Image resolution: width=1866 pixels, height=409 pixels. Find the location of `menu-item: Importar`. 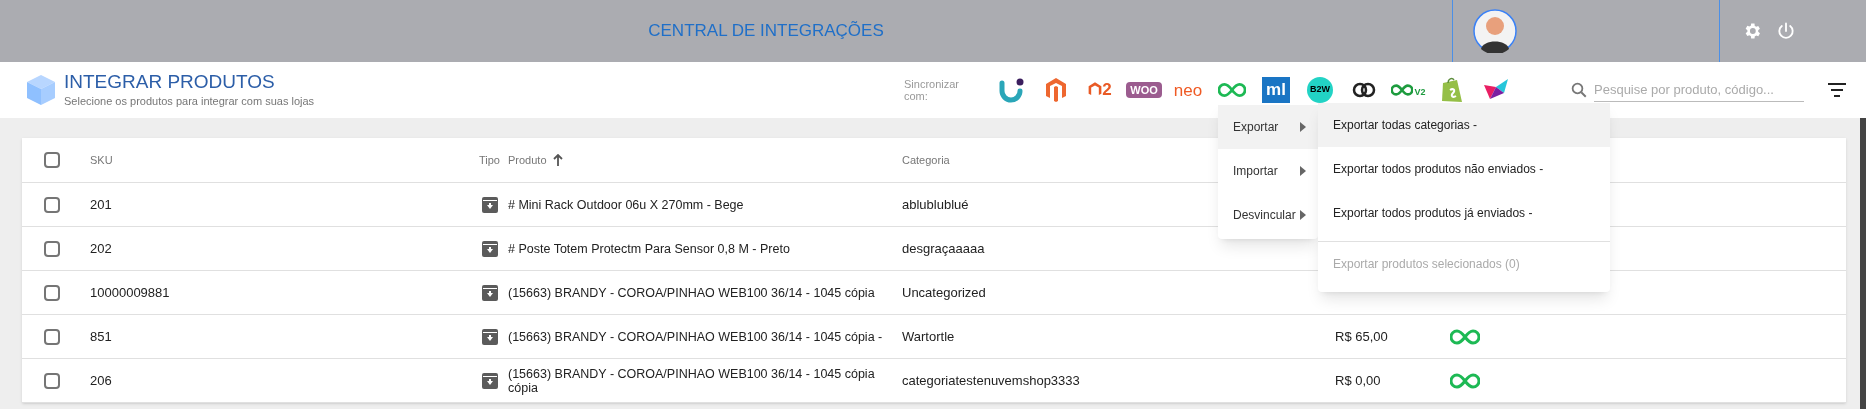

menu-item: Importar is located at coordinates (1268, 171).